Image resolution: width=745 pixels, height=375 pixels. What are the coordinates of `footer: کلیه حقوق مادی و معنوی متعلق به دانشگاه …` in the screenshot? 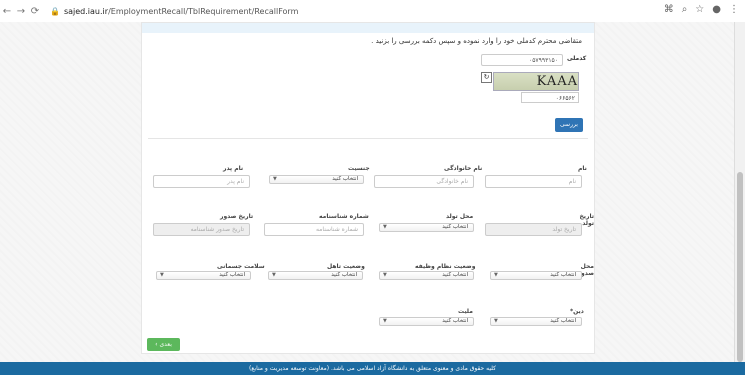 It's located at (372, 368).